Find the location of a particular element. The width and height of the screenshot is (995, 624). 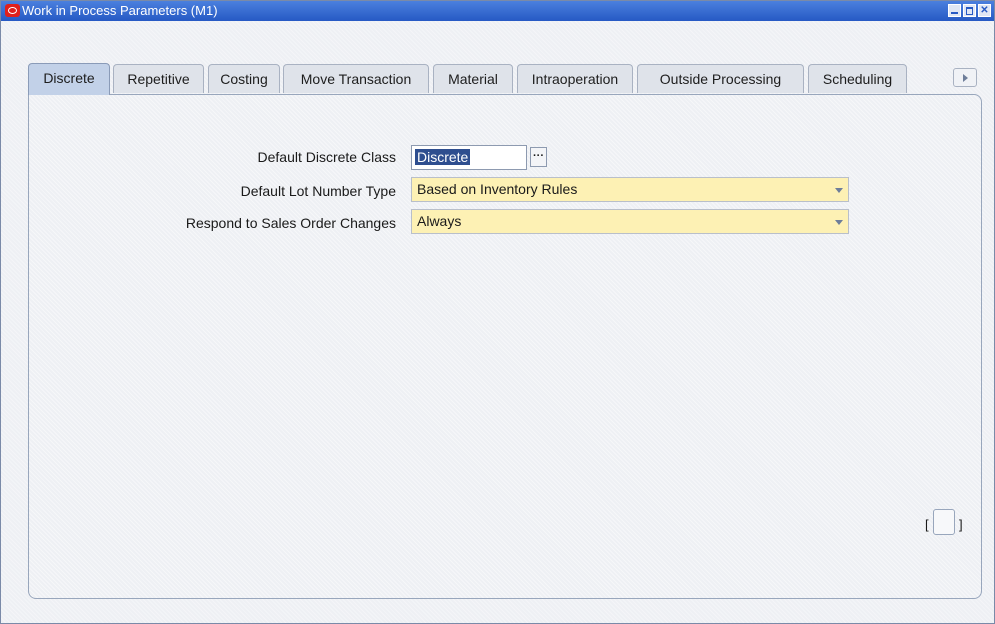

tab-scroll-right-button is located at coordinates (965, 77).